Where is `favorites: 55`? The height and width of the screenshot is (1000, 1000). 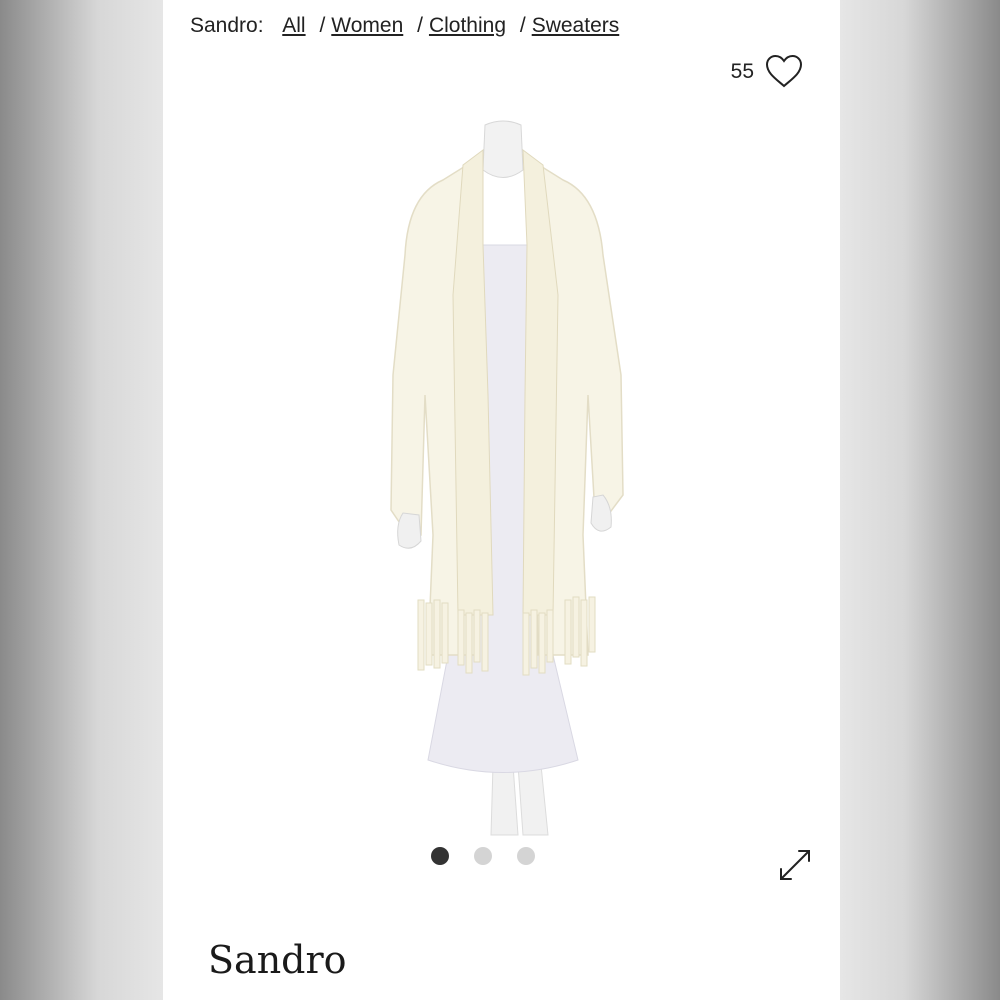
favorites: 55 is located at coordinates (767, 72).